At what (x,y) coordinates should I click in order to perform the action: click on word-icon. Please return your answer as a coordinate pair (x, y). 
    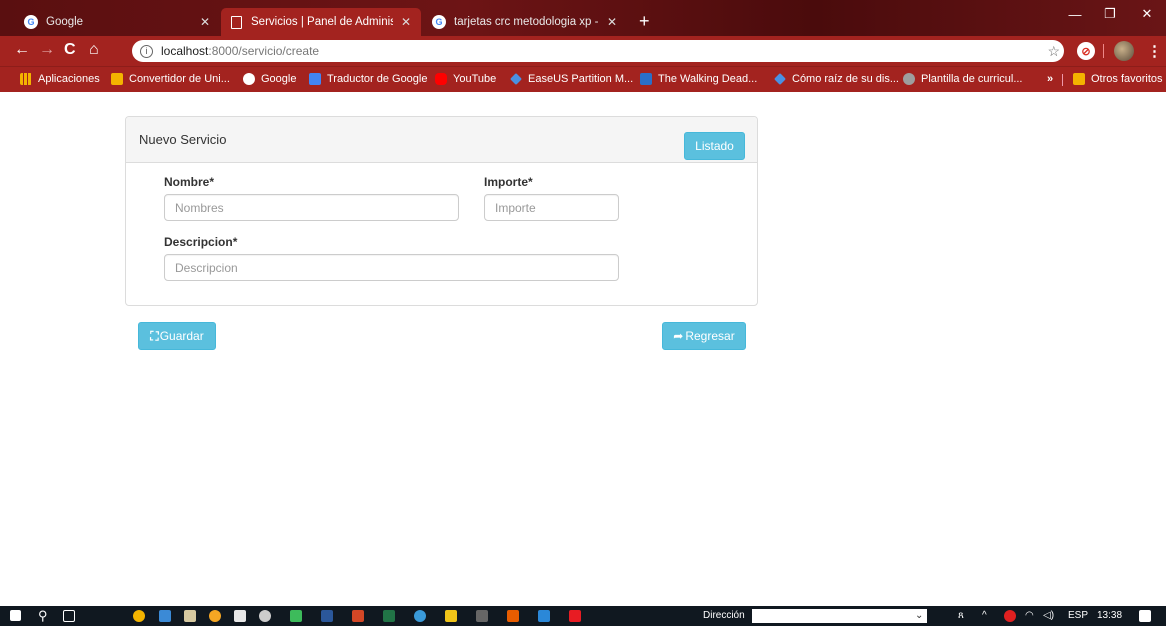
    Looking at the image, I should click on (327, 616).